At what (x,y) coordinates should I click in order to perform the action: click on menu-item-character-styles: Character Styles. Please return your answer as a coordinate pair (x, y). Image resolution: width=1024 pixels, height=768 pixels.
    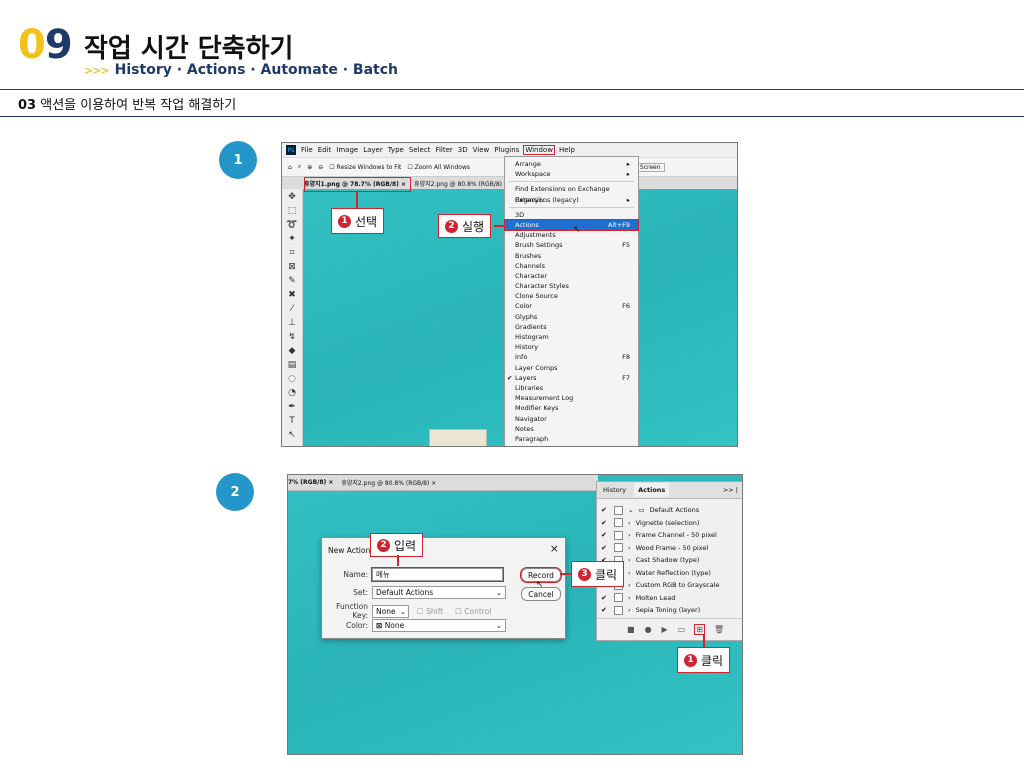
    Looking at the image, I should click on (571, 286).